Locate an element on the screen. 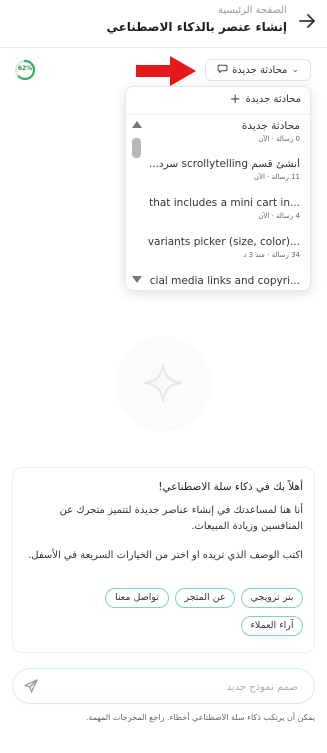 This screenshot has width=327, height=753. welcome-heading: أهلاً بك في ذكاء سلة الاصطناعي! is located at coordinates (230, 487).